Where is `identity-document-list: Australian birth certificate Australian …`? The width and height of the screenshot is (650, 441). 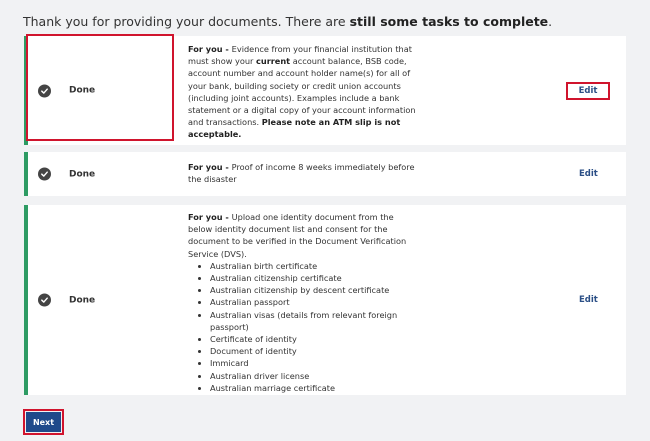 identity-document-list: Australian birth certificate Australian … is located at coordinates (304, 327).